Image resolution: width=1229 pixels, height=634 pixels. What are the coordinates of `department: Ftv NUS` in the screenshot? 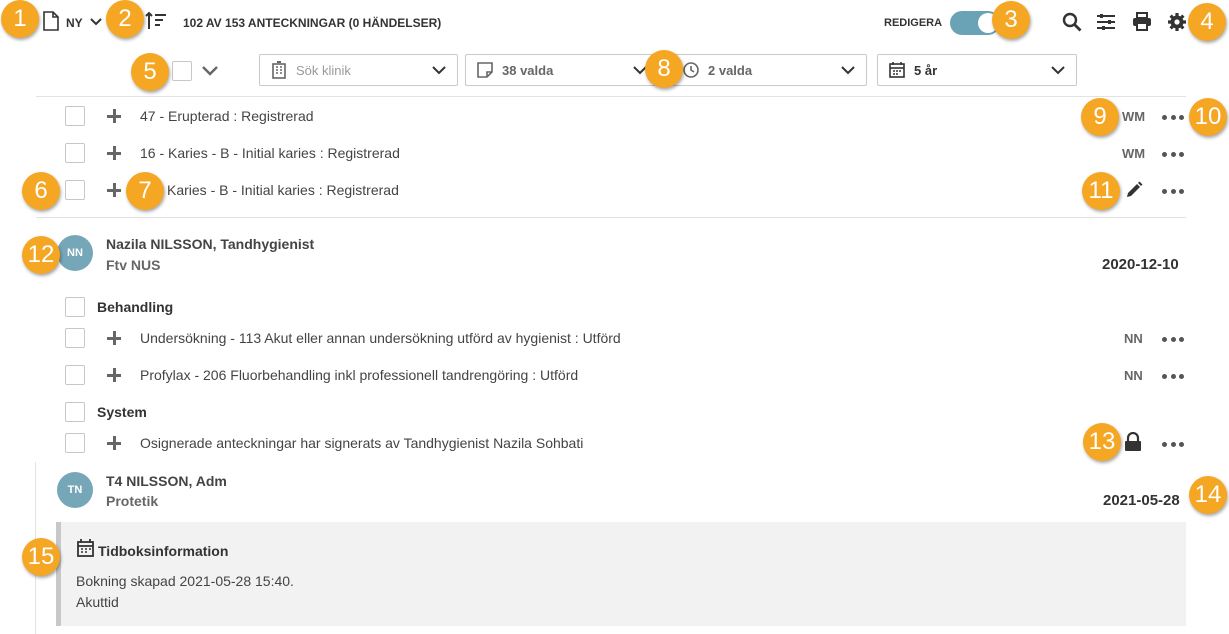 It's located at (133, 265).